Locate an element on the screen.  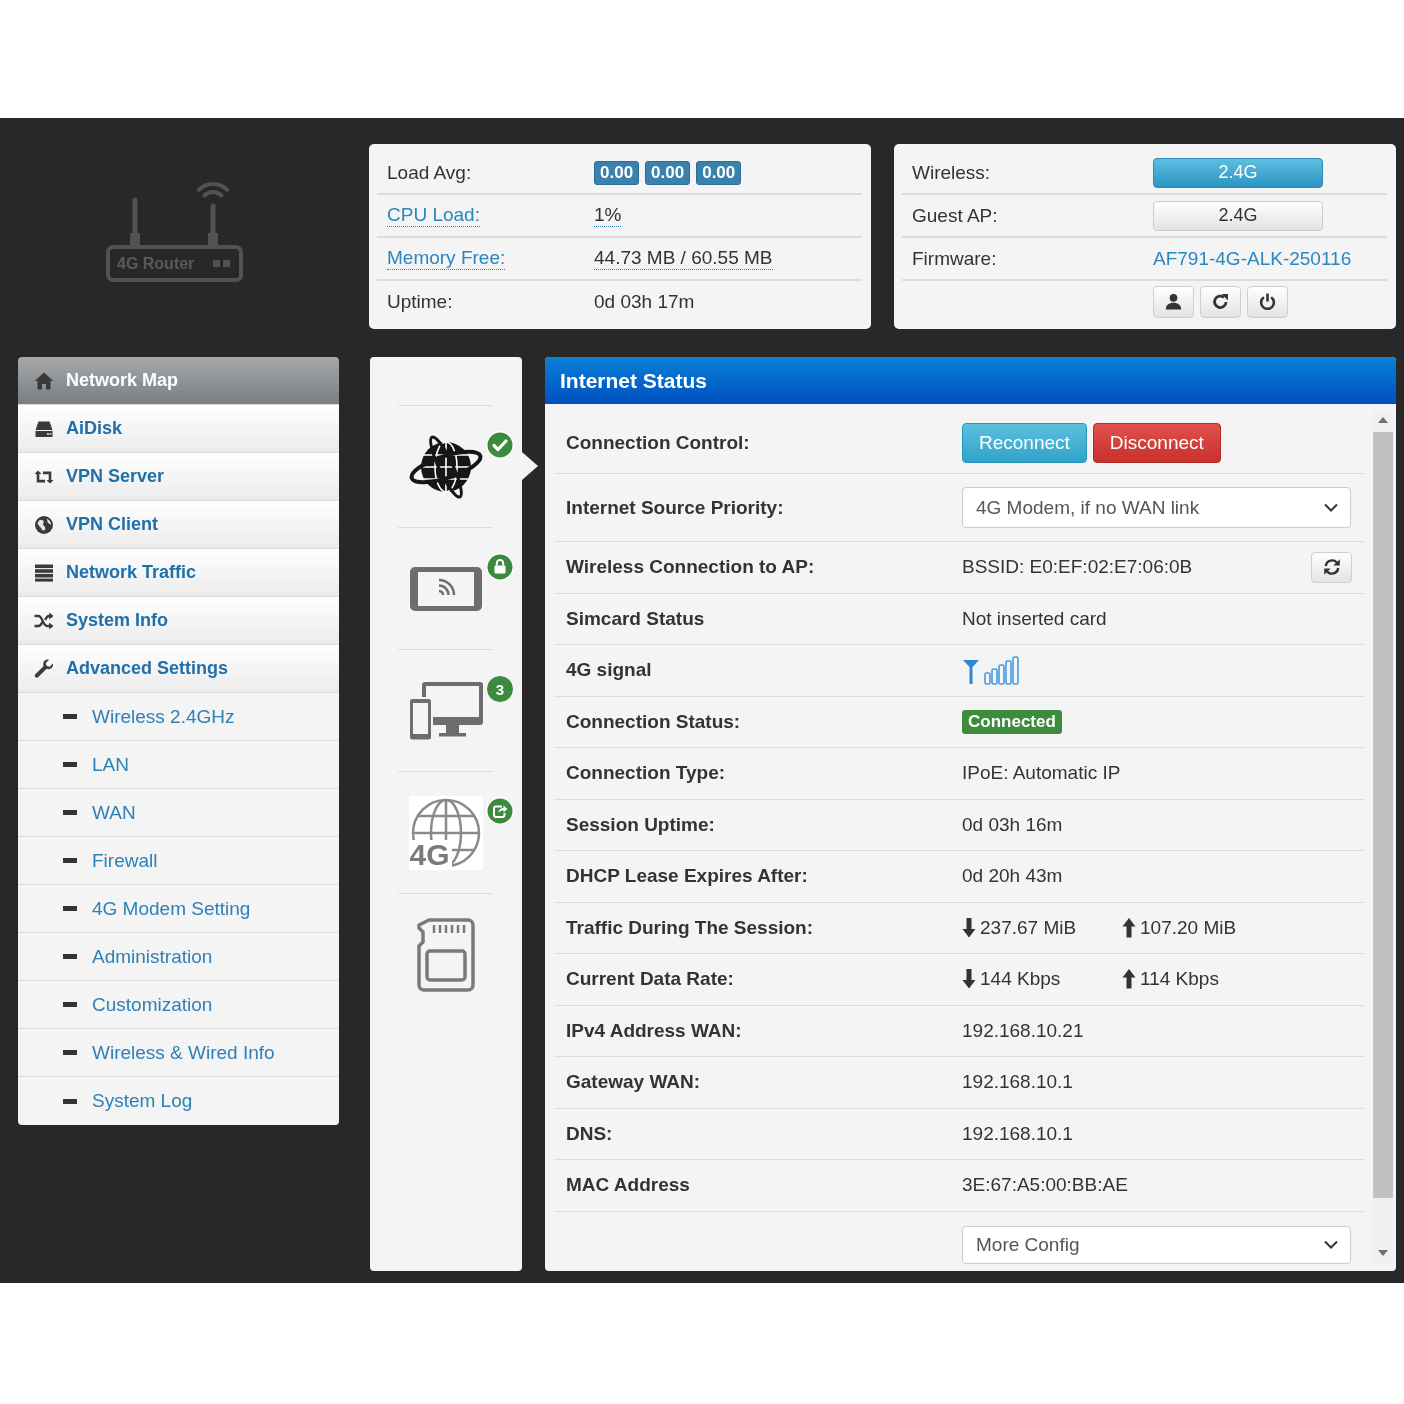
field-label: Simcard Status is located at coordinates (635, 618).